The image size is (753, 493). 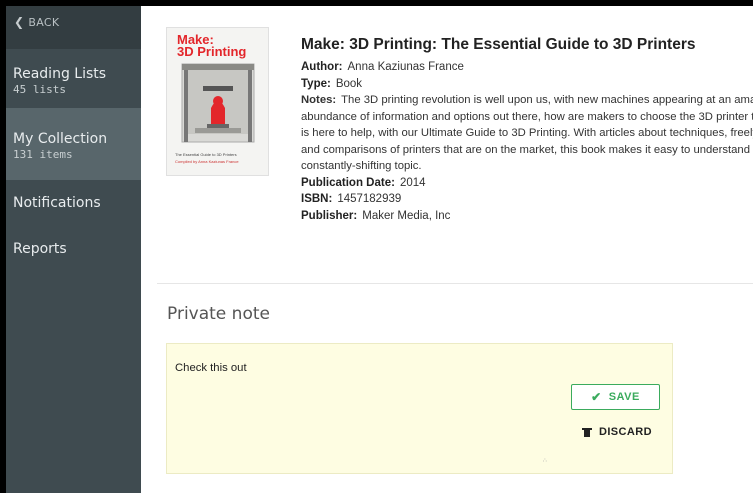 What do you see at coordinates (317, 199) in the screenshot?
I see `isbn-label: ISBN:` at bounding box center [317, 199].